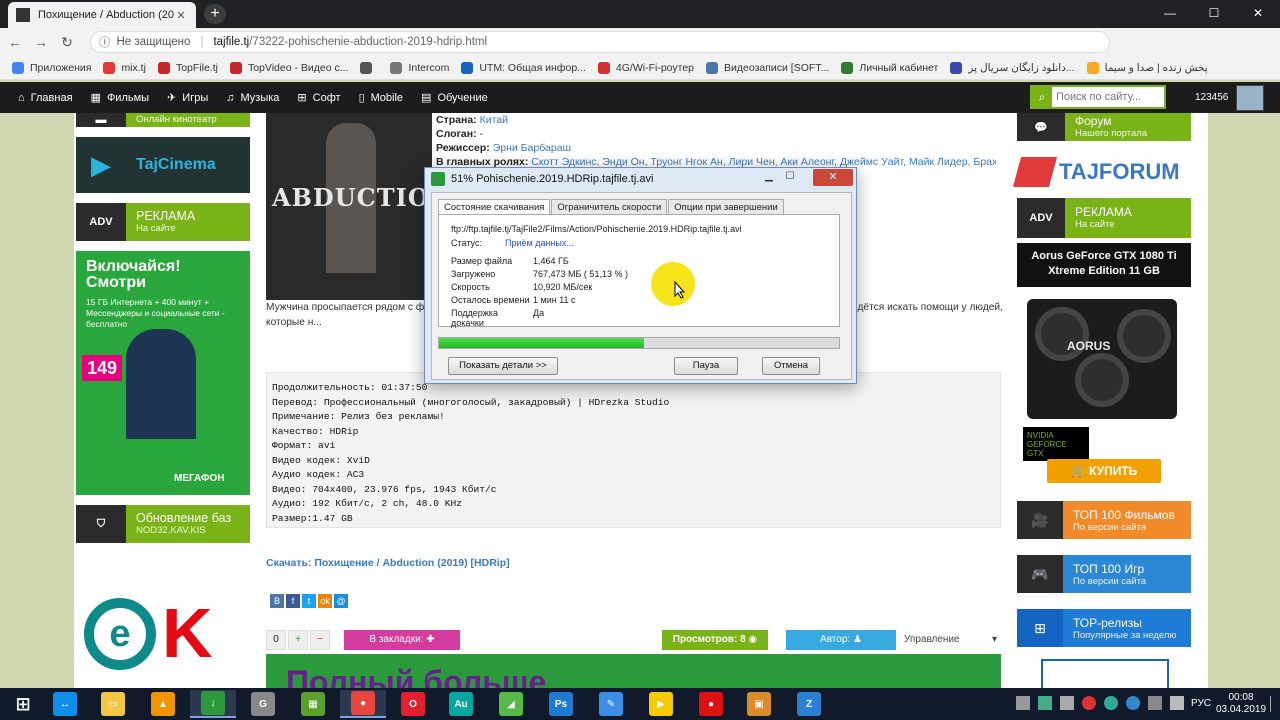 Image resolution: width=1280 pixels, height=720 pixels. I want to click on gta-taskbar-button: G, so click(263, 704).